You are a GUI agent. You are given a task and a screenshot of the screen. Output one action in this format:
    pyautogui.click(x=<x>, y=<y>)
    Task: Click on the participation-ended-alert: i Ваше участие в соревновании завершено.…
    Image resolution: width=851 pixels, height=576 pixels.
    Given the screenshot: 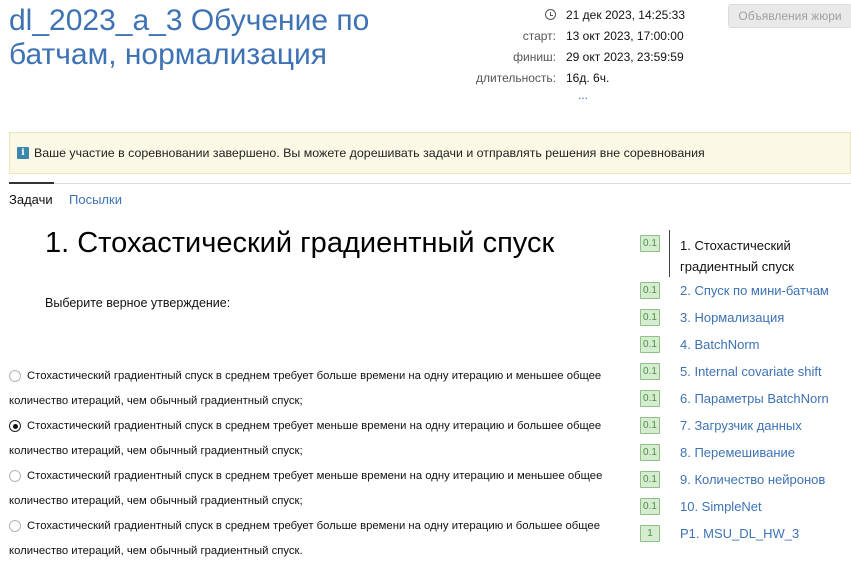 What is the action you would take?
    pyautogui.click(x=430, y=153)
    